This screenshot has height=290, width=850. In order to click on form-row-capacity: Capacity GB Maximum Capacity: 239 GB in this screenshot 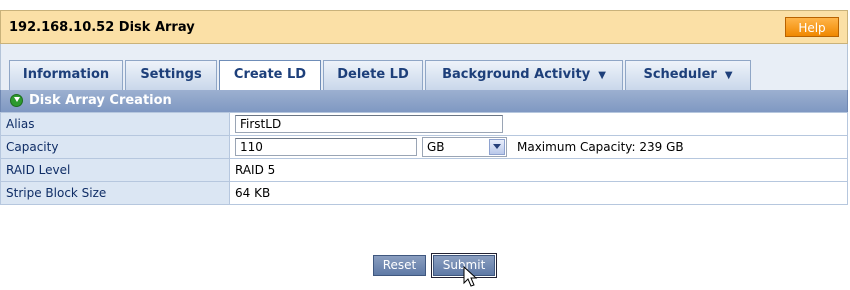, I will do `click(424, 147)`.